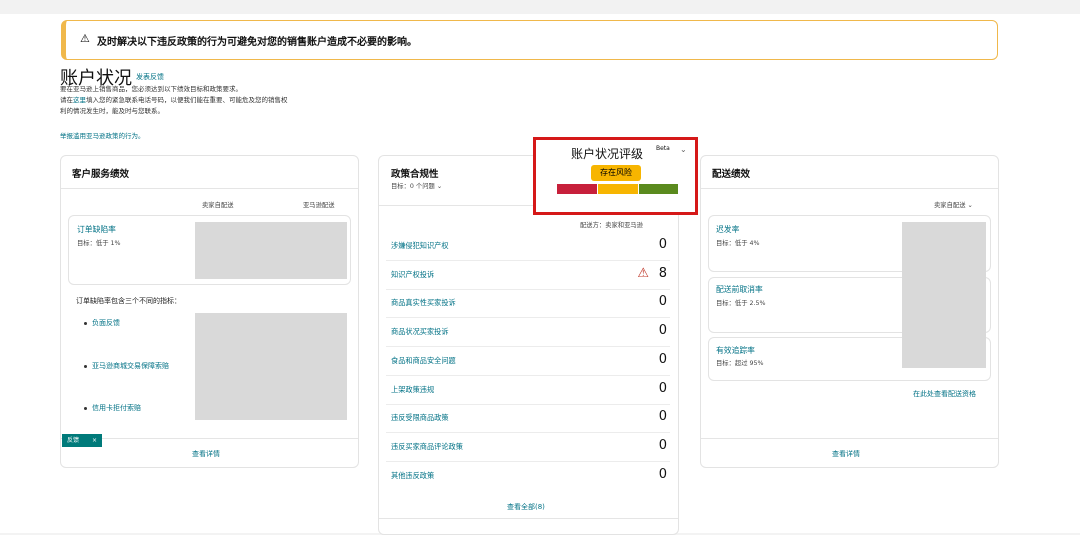 The image size is (1080, 535). What do you see at coordinates (420, 332) in the screenshot?
I see `policy-item-label: 商品状况买家投诉` at bounding box center [420, 332].